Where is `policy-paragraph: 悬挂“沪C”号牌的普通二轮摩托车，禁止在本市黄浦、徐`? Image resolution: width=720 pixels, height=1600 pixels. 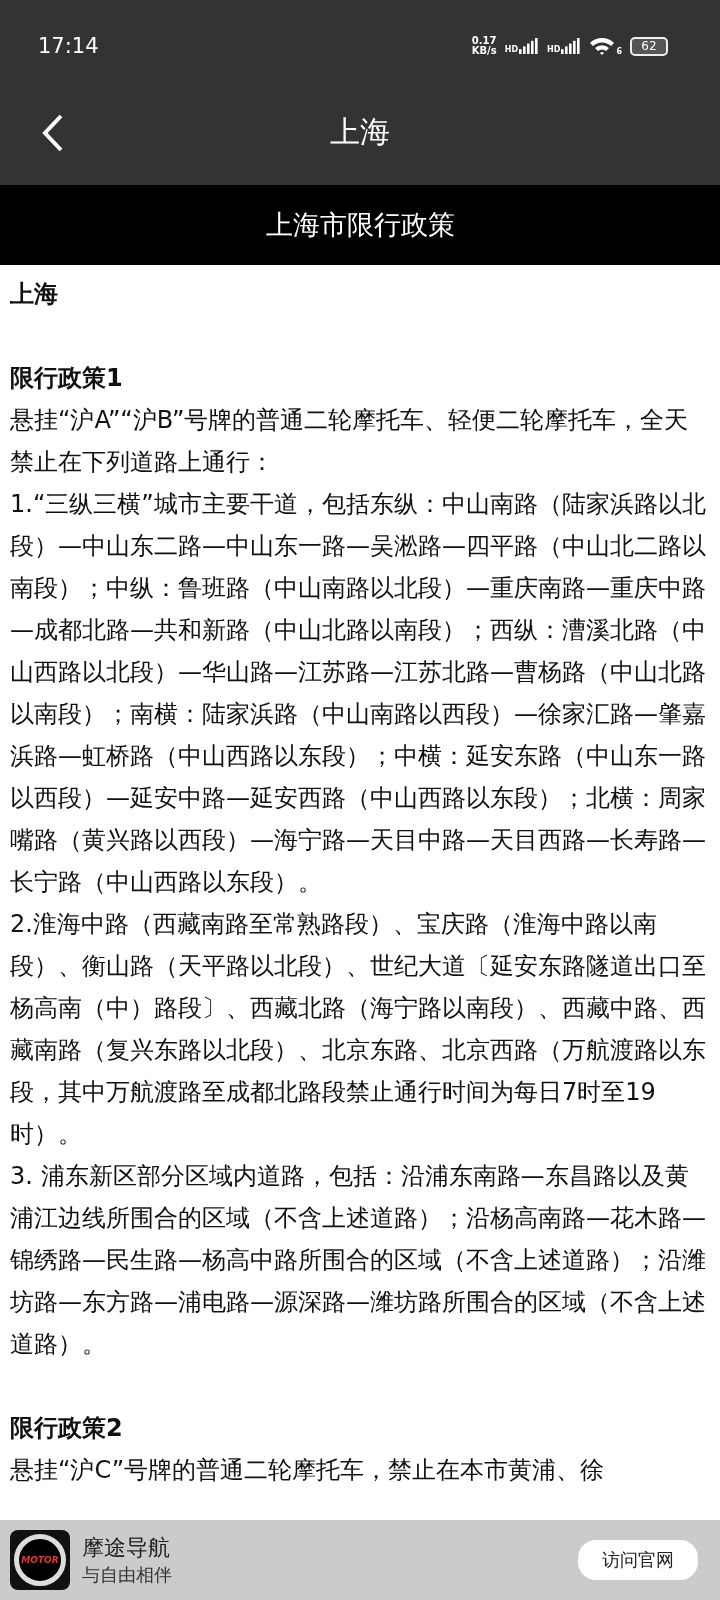 policy-paragraph: 悬挂“沪C”号牌的普通二轮摩托车，禁止在本市黄浦、徐 is located at coordinates (308, 1470).